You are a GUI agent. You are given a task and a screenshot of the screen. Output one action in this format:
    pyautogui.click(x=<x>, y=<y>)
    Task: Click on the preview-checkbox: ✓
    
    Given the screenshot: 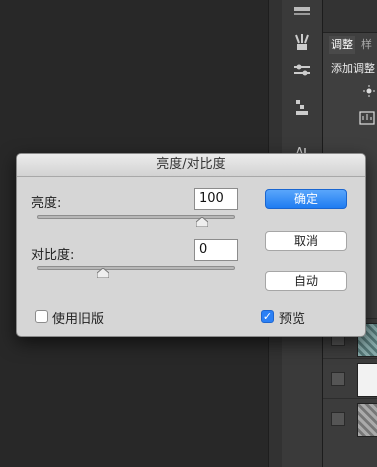 What is the action you would take?
    pyautogui.click(x=267, y=316)
    